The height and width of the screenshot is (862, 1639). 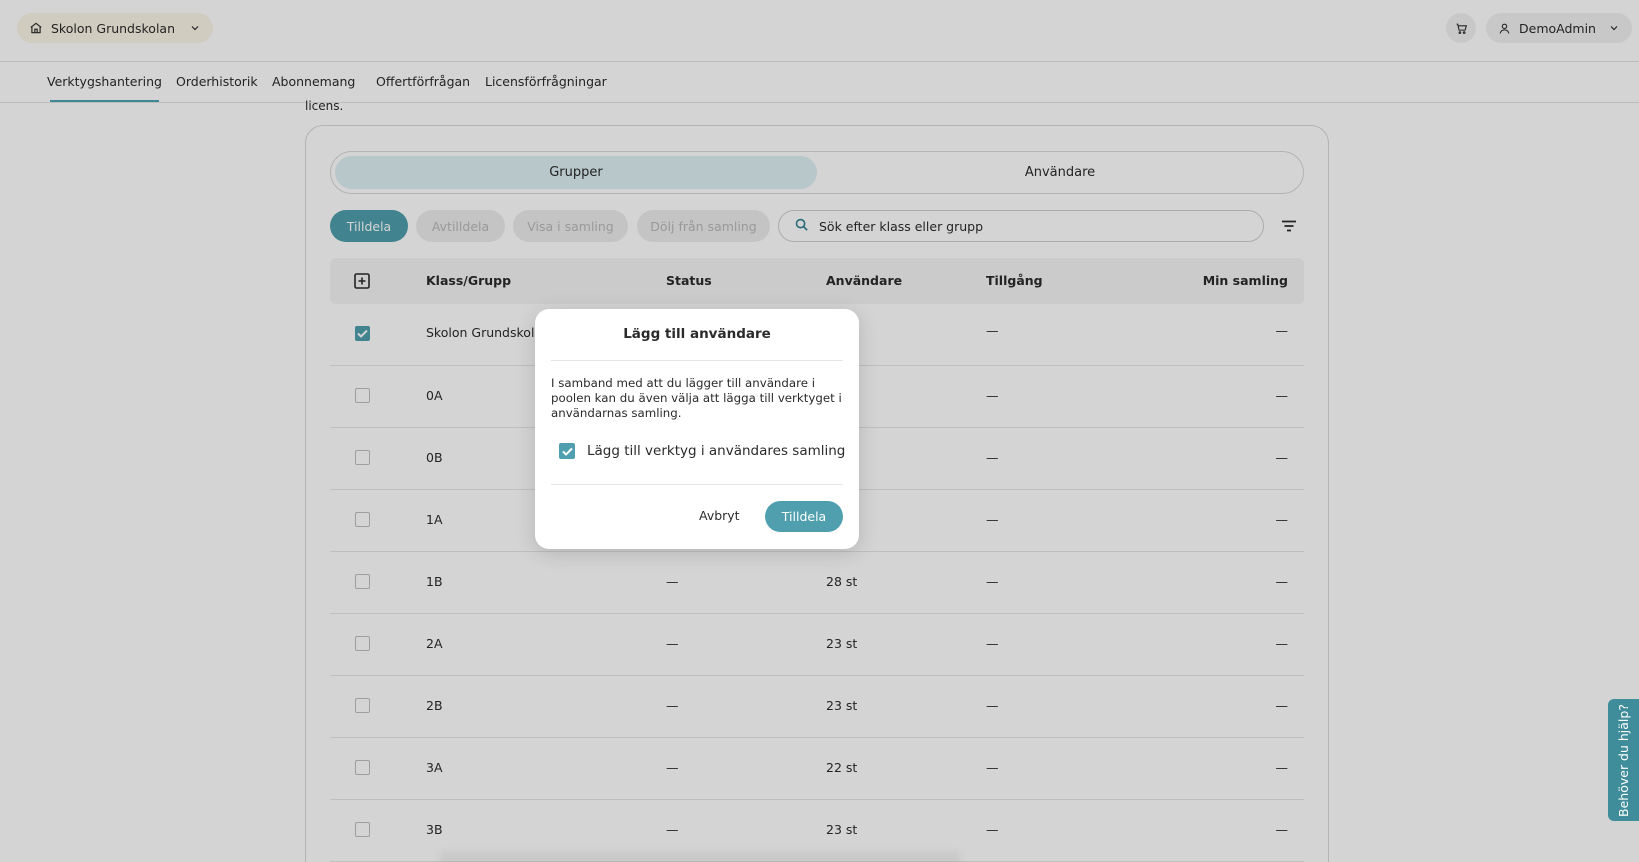 What do you see at coordinates (697, 334) in the screenshot?
I see `dialog-title: Lägg till användare` at bounding box center [697, 334].